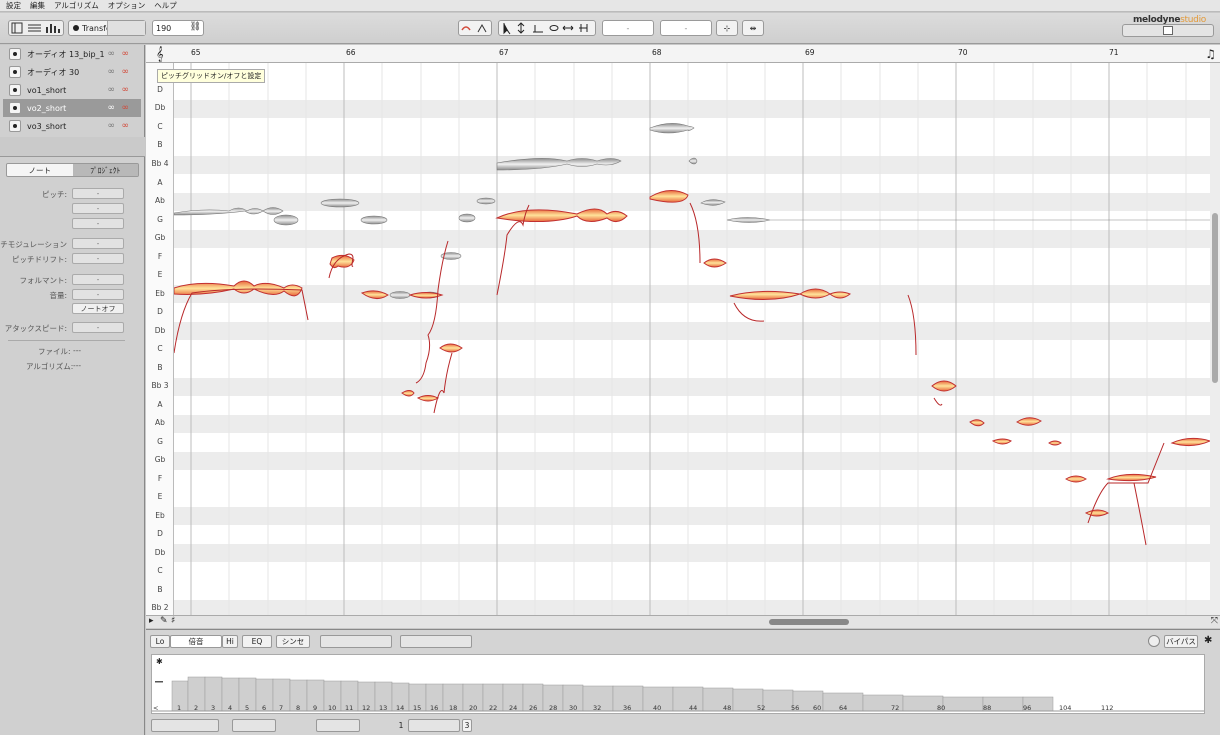 The image size is (1220, 735). What do you see at coordinates (72, 54) in the screenshot?
I see `track-row: オーディオ 13_bip_1 ∞ ∞` at bounding box center [72, 54].